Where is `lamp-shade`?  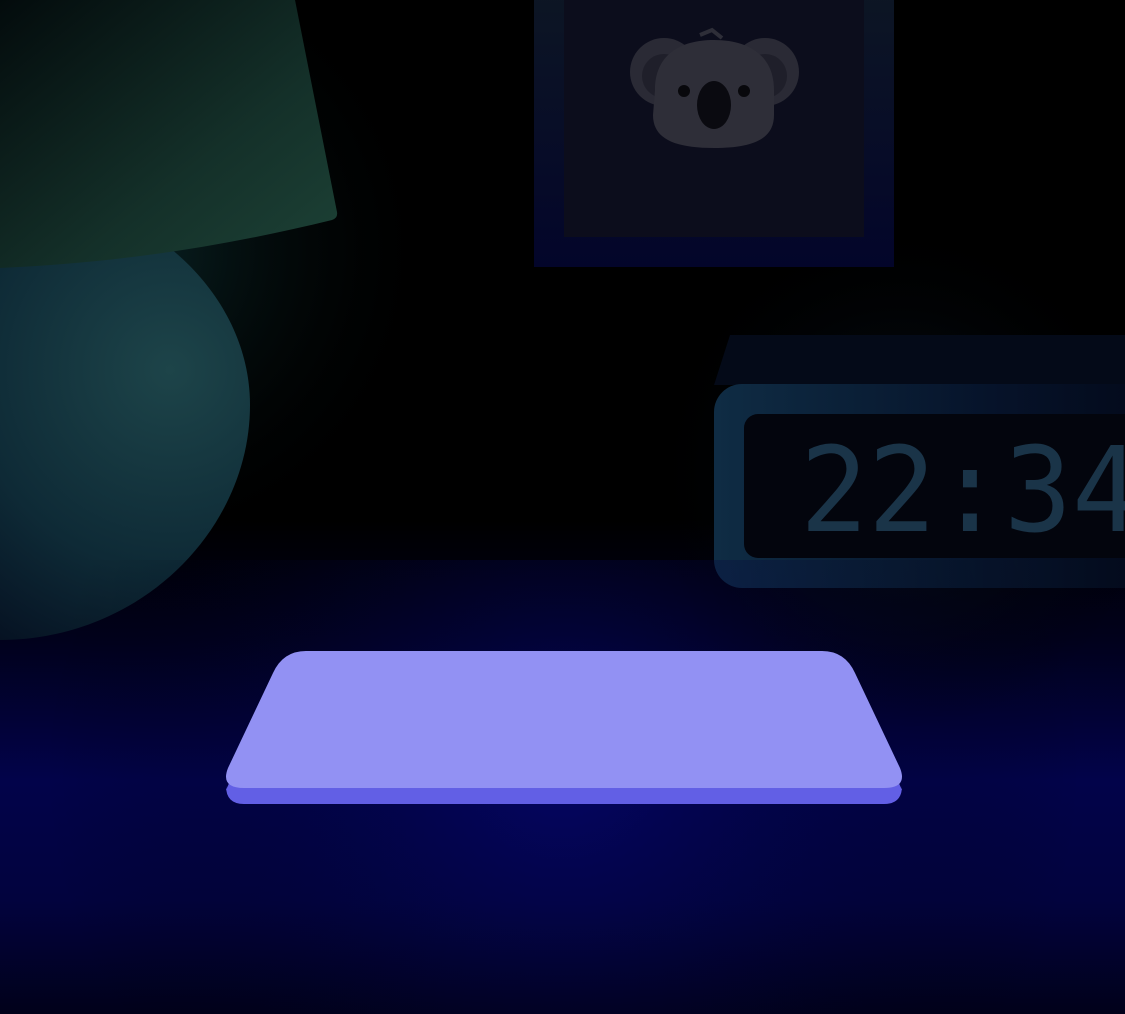 lamp-shade is located at coordinates (169, 134).